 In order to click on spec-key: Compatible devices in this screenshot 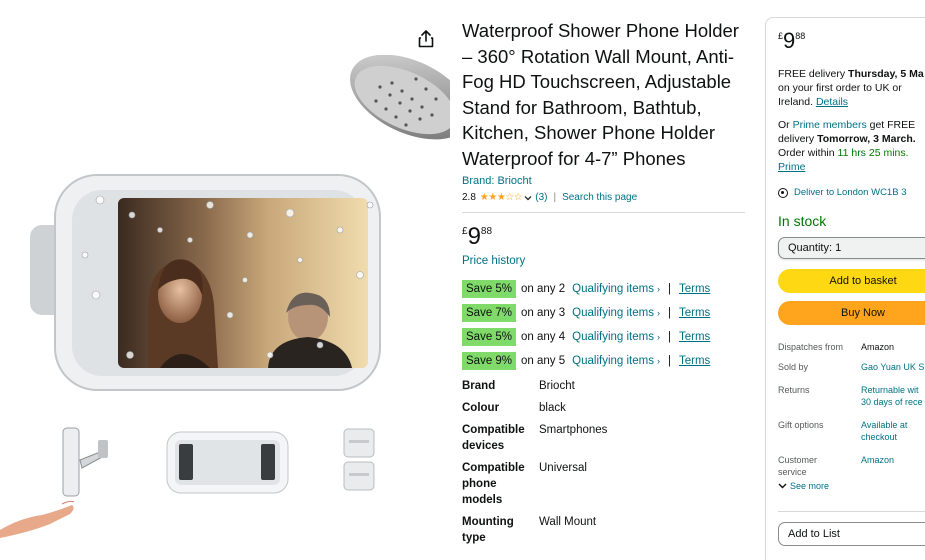, I will do `click(493, 437)`.